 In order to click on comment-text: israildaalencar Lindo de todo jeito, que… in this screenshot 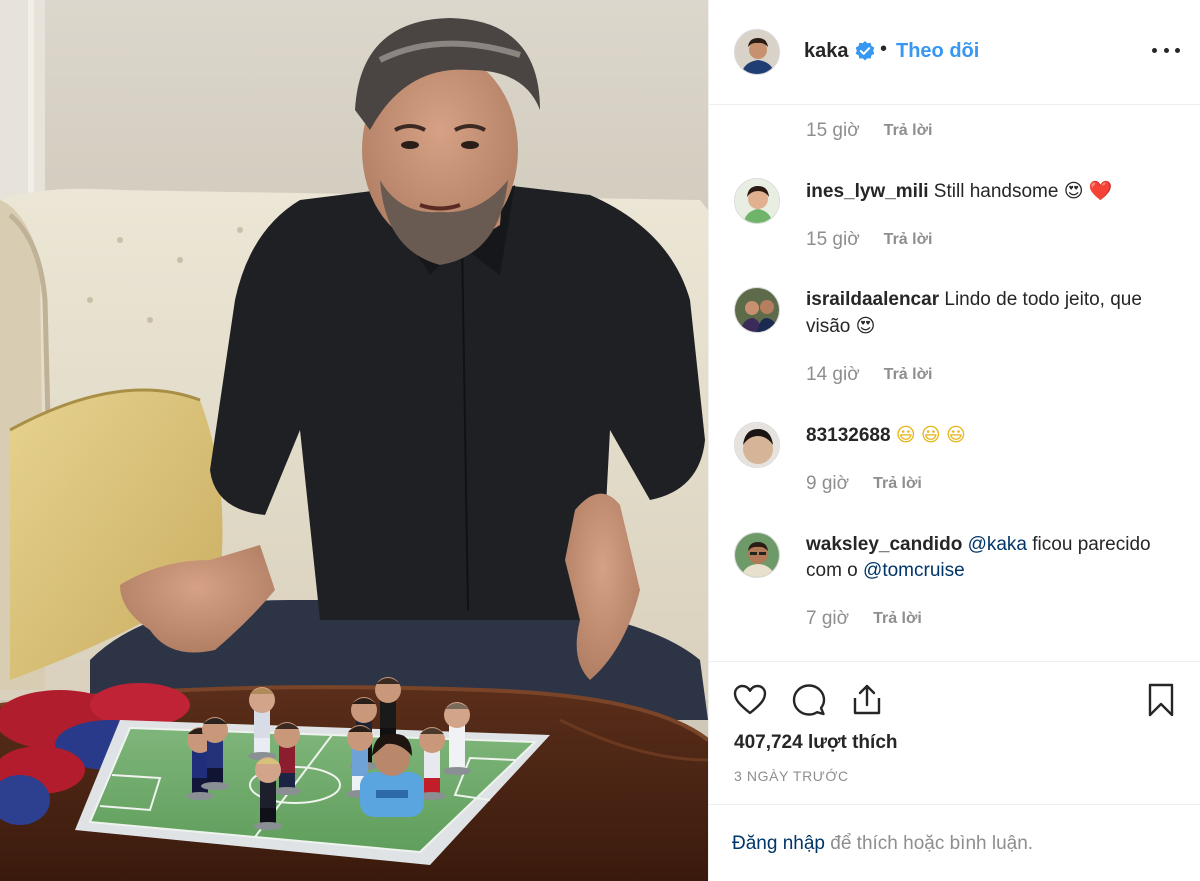, I will do `click(996, 313)`.